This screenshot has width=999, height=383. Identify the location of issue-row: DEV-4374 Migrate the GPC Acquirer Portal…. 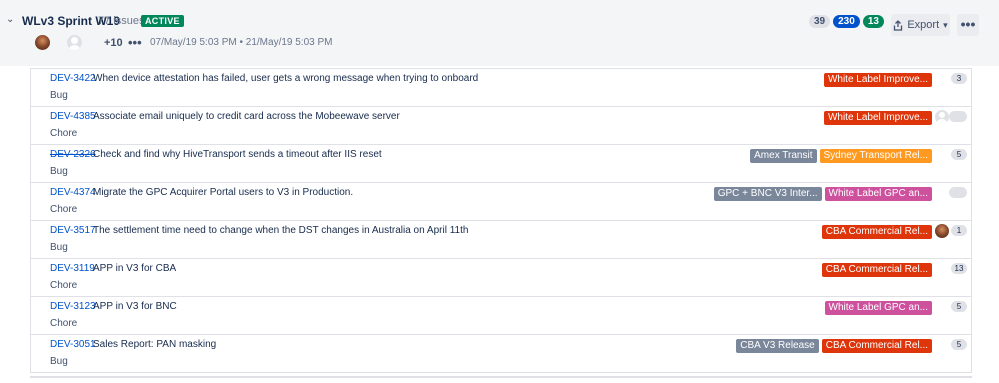
(501, 201).